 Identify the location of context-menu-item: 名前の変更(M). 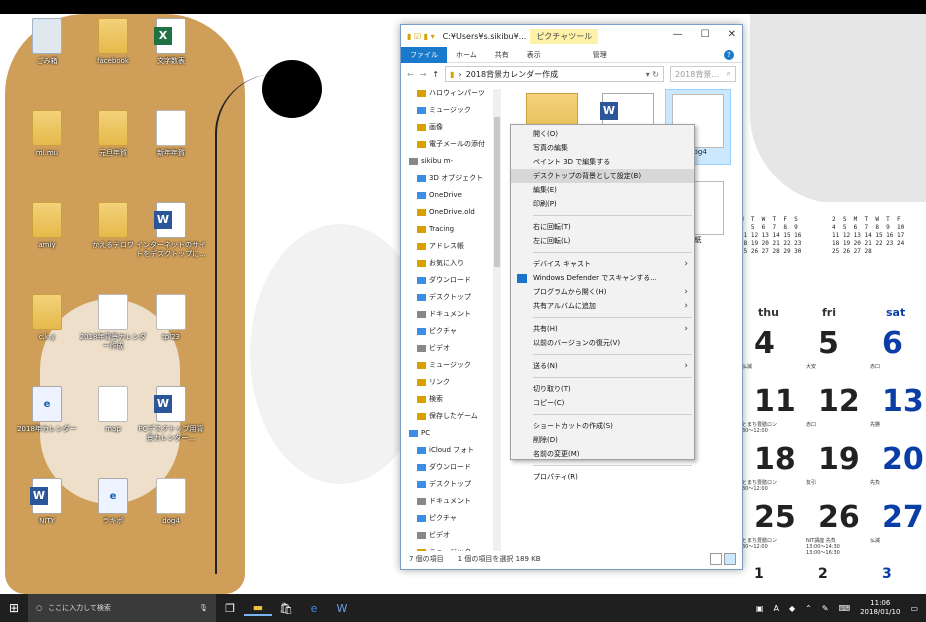
(602, 454).